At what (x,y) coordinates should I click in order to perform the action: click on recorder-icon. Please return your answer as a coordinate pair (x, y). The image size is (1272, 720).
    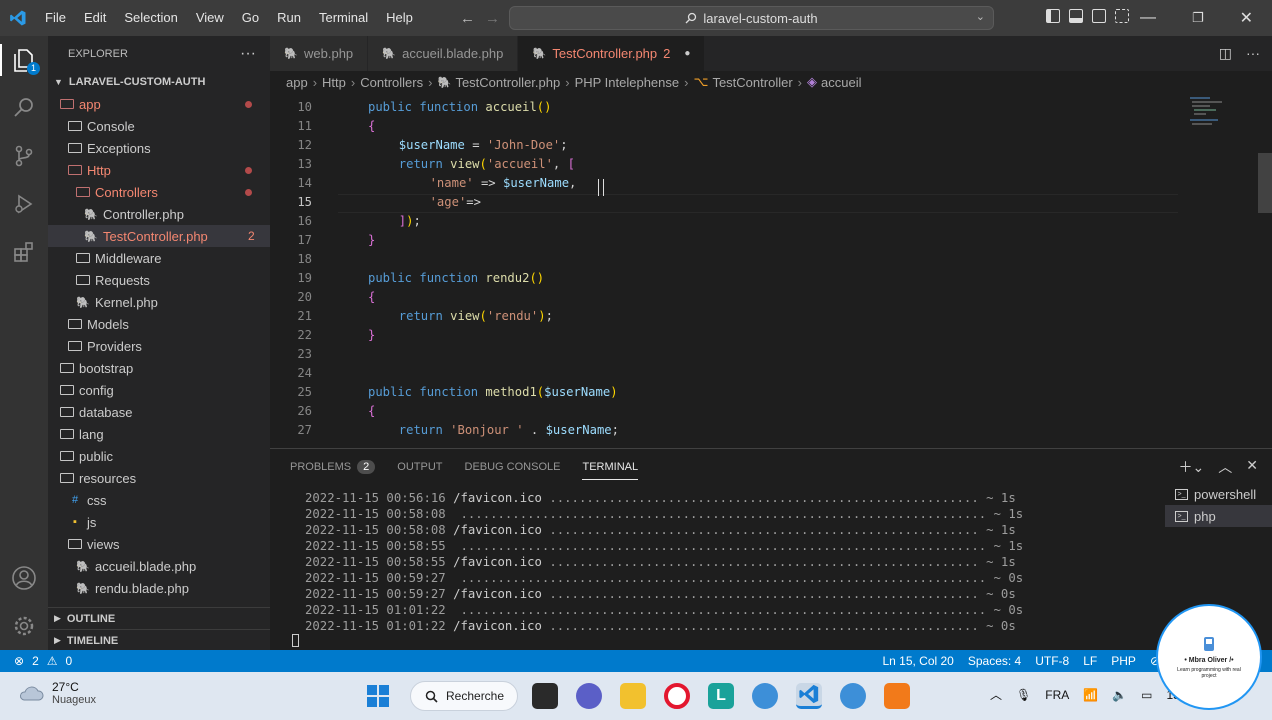
    Looking at the image, I should click on (897, 696).